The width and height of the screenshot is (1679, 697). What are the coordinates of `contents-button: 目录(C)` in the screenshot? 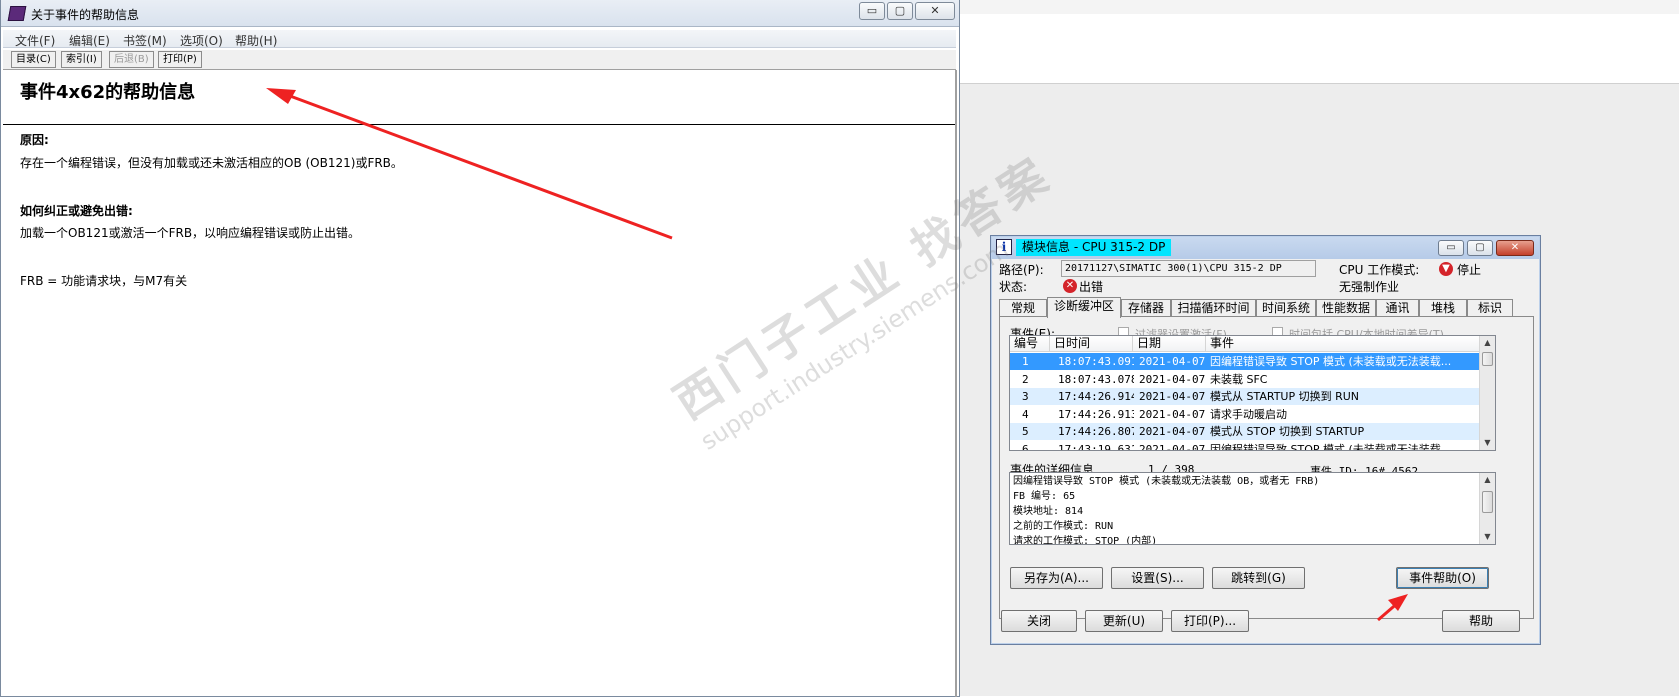 It's located at (33, 59).